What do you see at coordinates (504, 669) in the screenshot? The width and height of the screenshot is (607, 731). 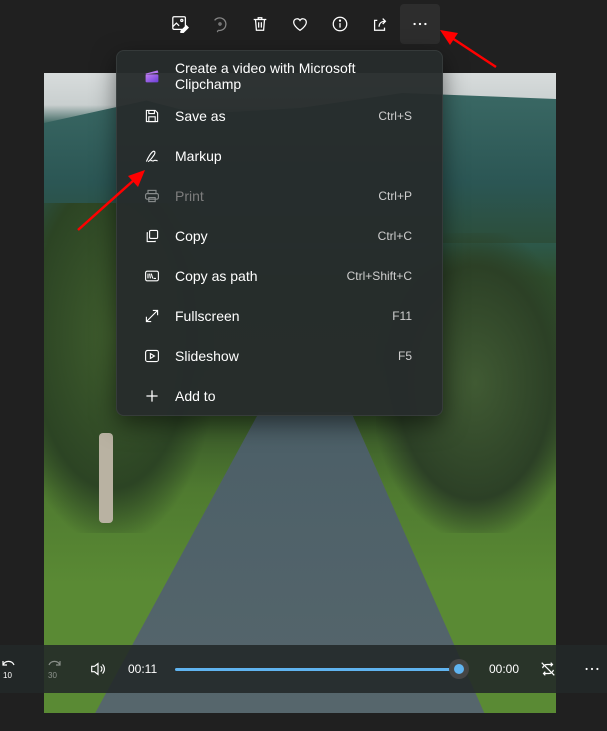 I see `remaining-time: 00:00` at bounding box center [504, 669].